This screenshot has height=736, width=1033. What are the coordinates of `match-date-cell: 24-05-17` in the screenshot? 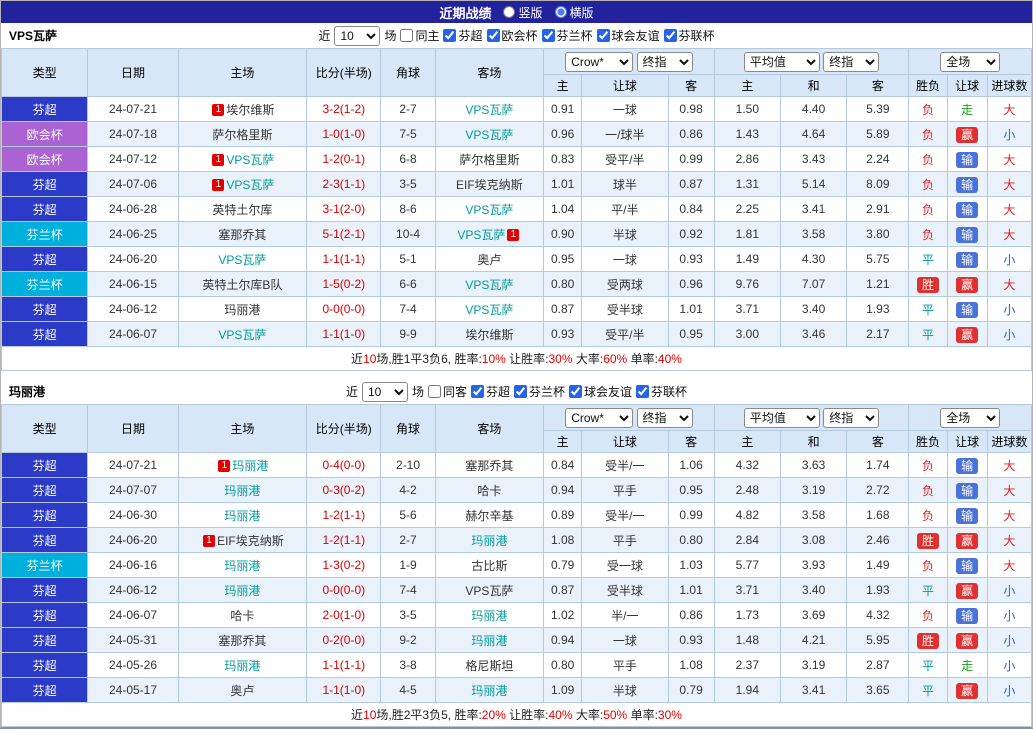 It's located at (133, 690).